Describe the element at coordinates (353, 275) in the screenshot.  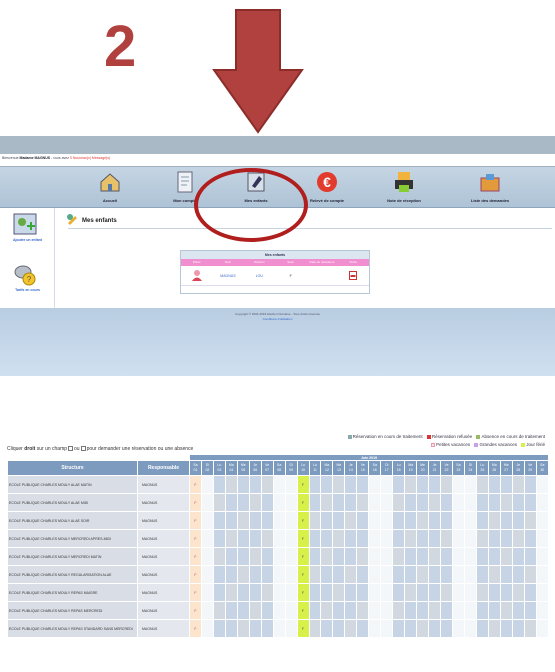
I see `child-fiche` at that location.